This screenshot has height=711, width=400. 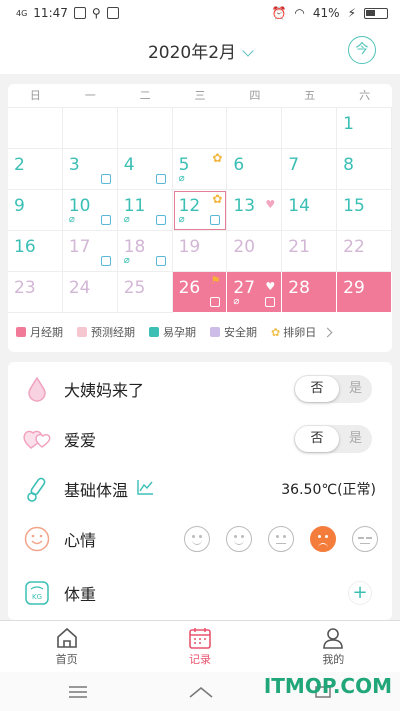 I want to click on calendar-day: 7, so click(x=310, y=169).